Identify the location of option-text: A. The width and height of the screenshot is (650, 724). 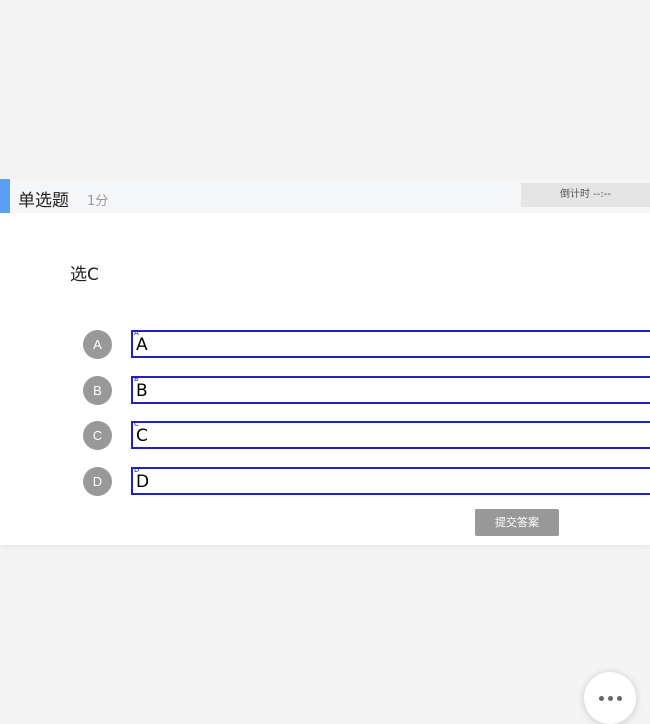
(142, 345).